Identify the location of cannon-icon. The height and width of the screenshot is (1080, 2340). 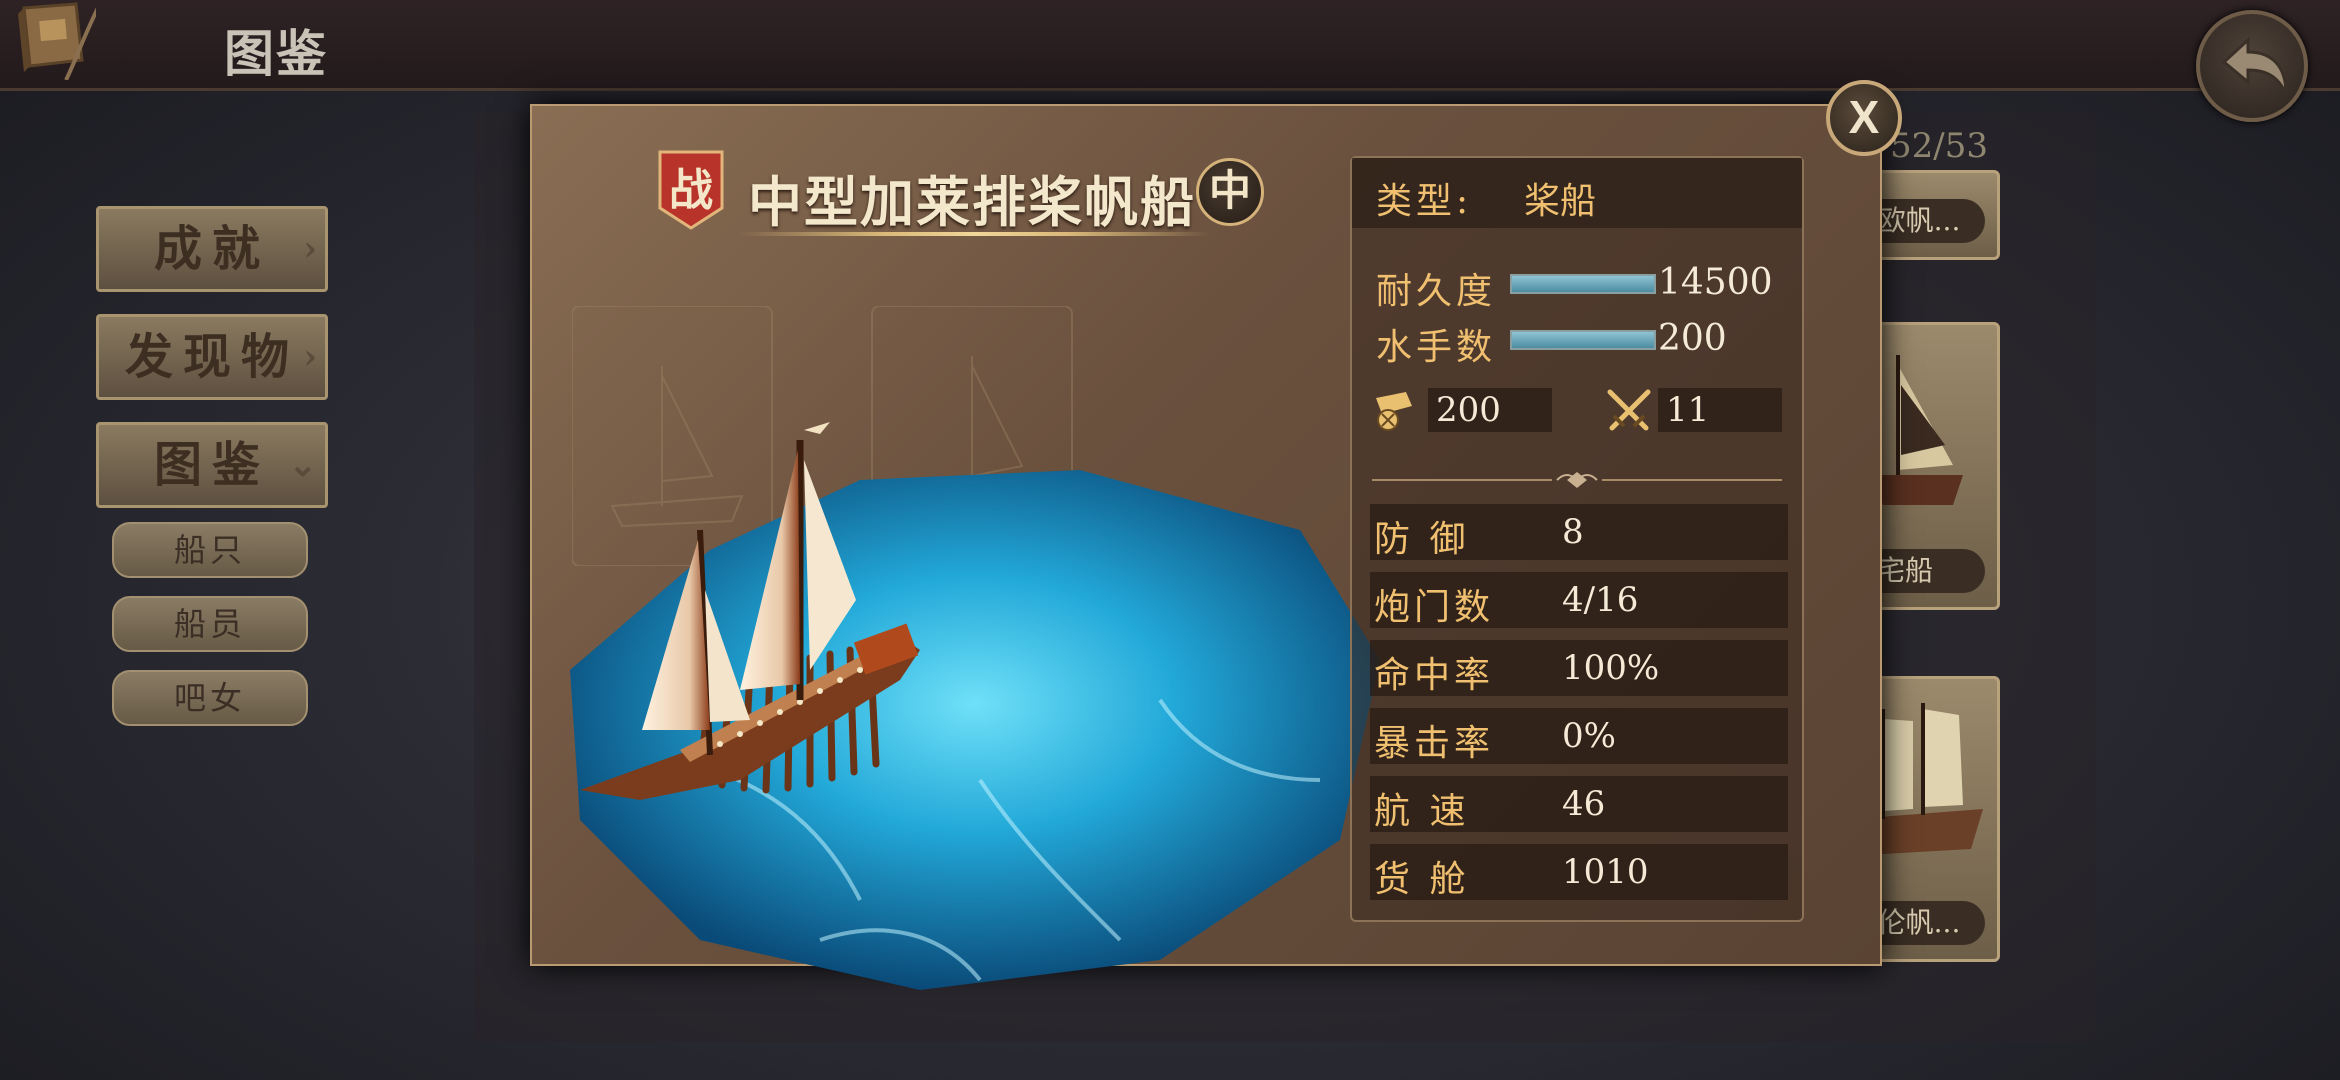
(1394, 411).